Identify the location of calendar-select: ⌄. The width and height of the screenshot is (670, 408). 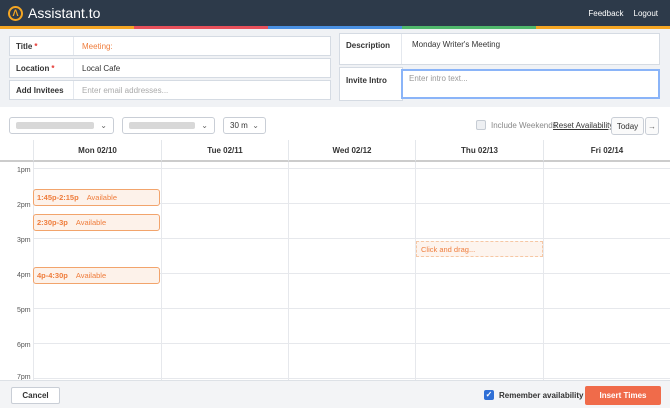
(61, 125).